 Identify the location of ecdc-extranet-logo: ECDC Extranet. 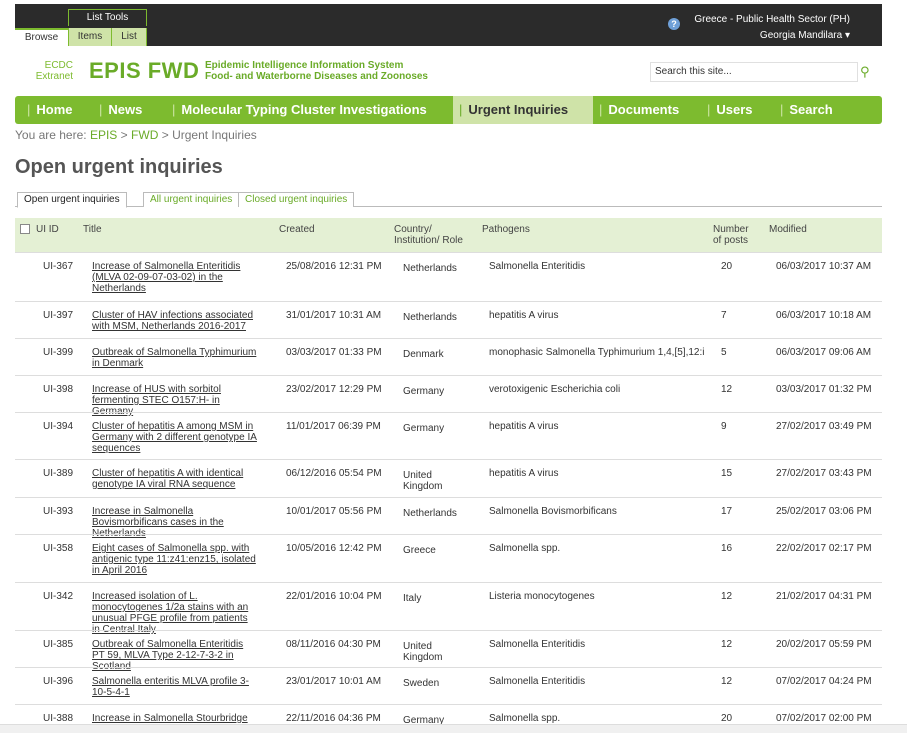
(51, 71).